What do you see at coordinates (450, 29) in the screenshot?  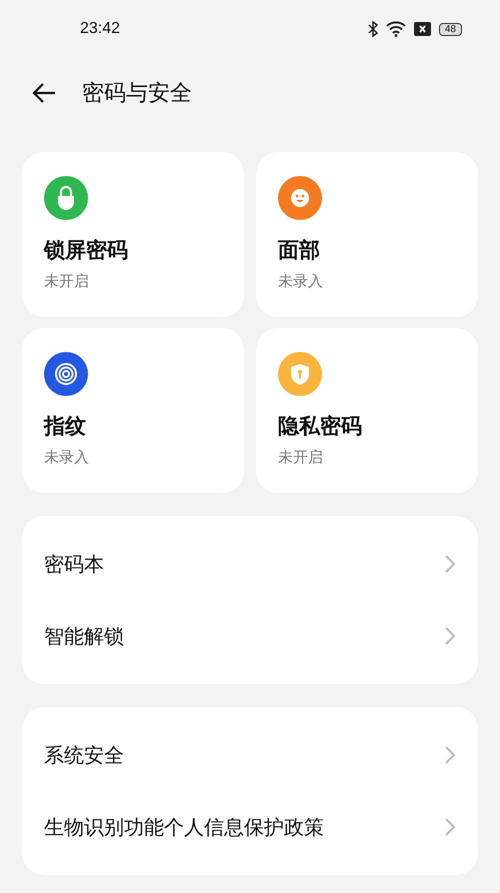 I see `battery-indicator: 48` at bounding box center [450, 29].